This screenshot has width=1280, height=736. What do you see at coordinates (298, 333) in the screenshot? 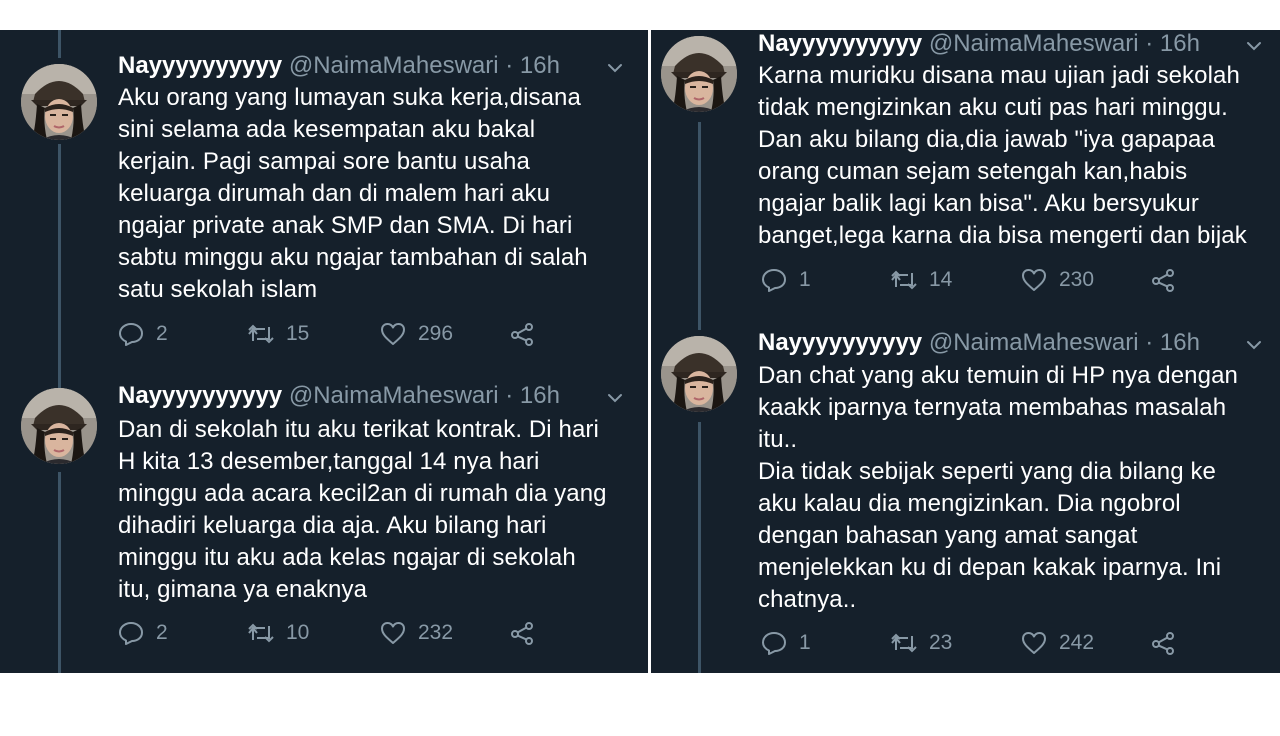
I see `retweet-count: 15` at bounding box center [298, 333].